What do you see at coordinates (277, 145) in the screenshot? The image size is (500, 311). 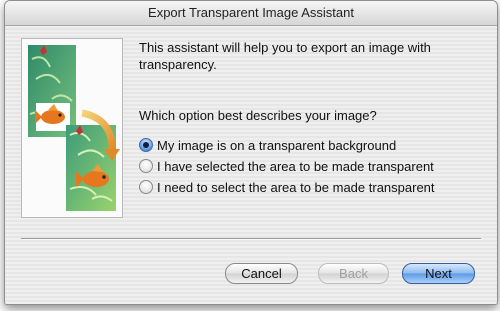 I see `option-label: My image is on a transparent background` at bounding box center [277, 145].